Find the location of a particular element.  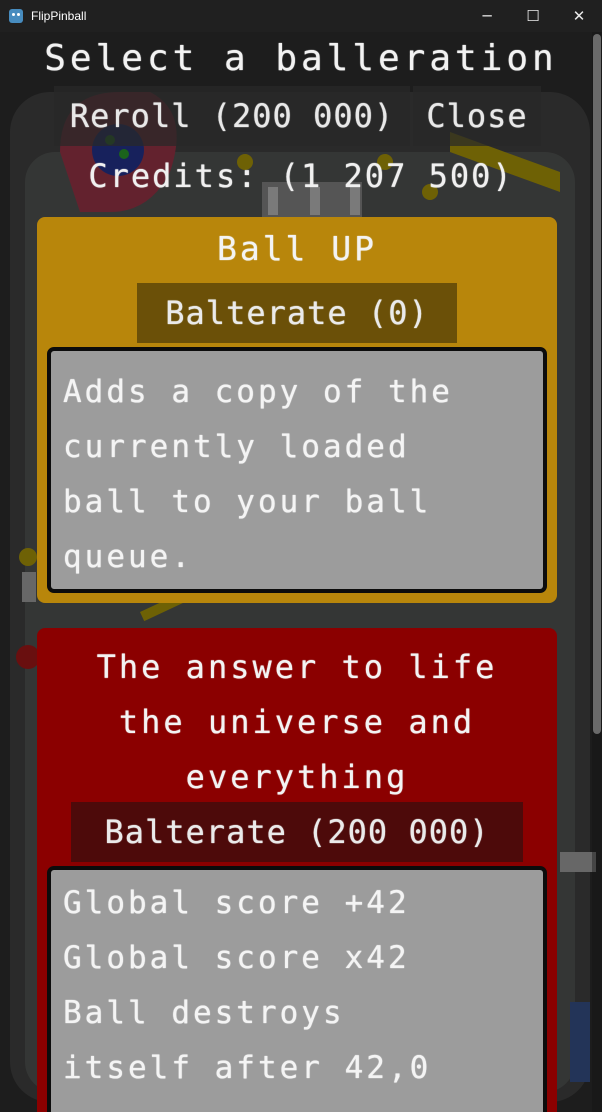

balterate-button: Balterate (0) is located at coordinates (297, 313).